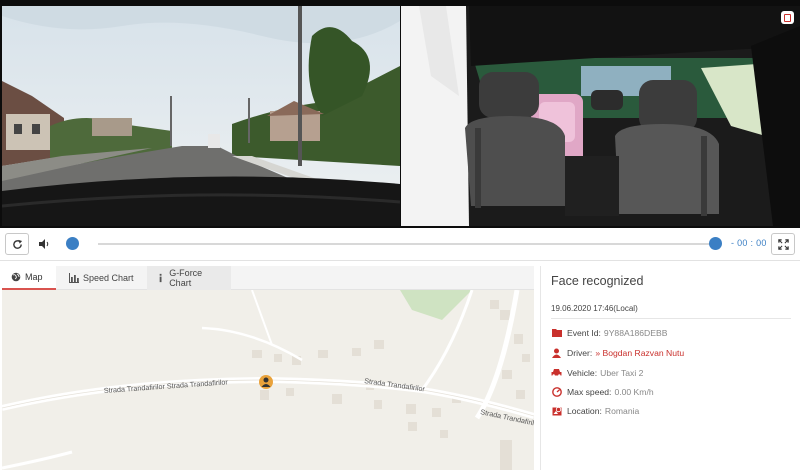  I want to click on progress-track, so click(407, 244).